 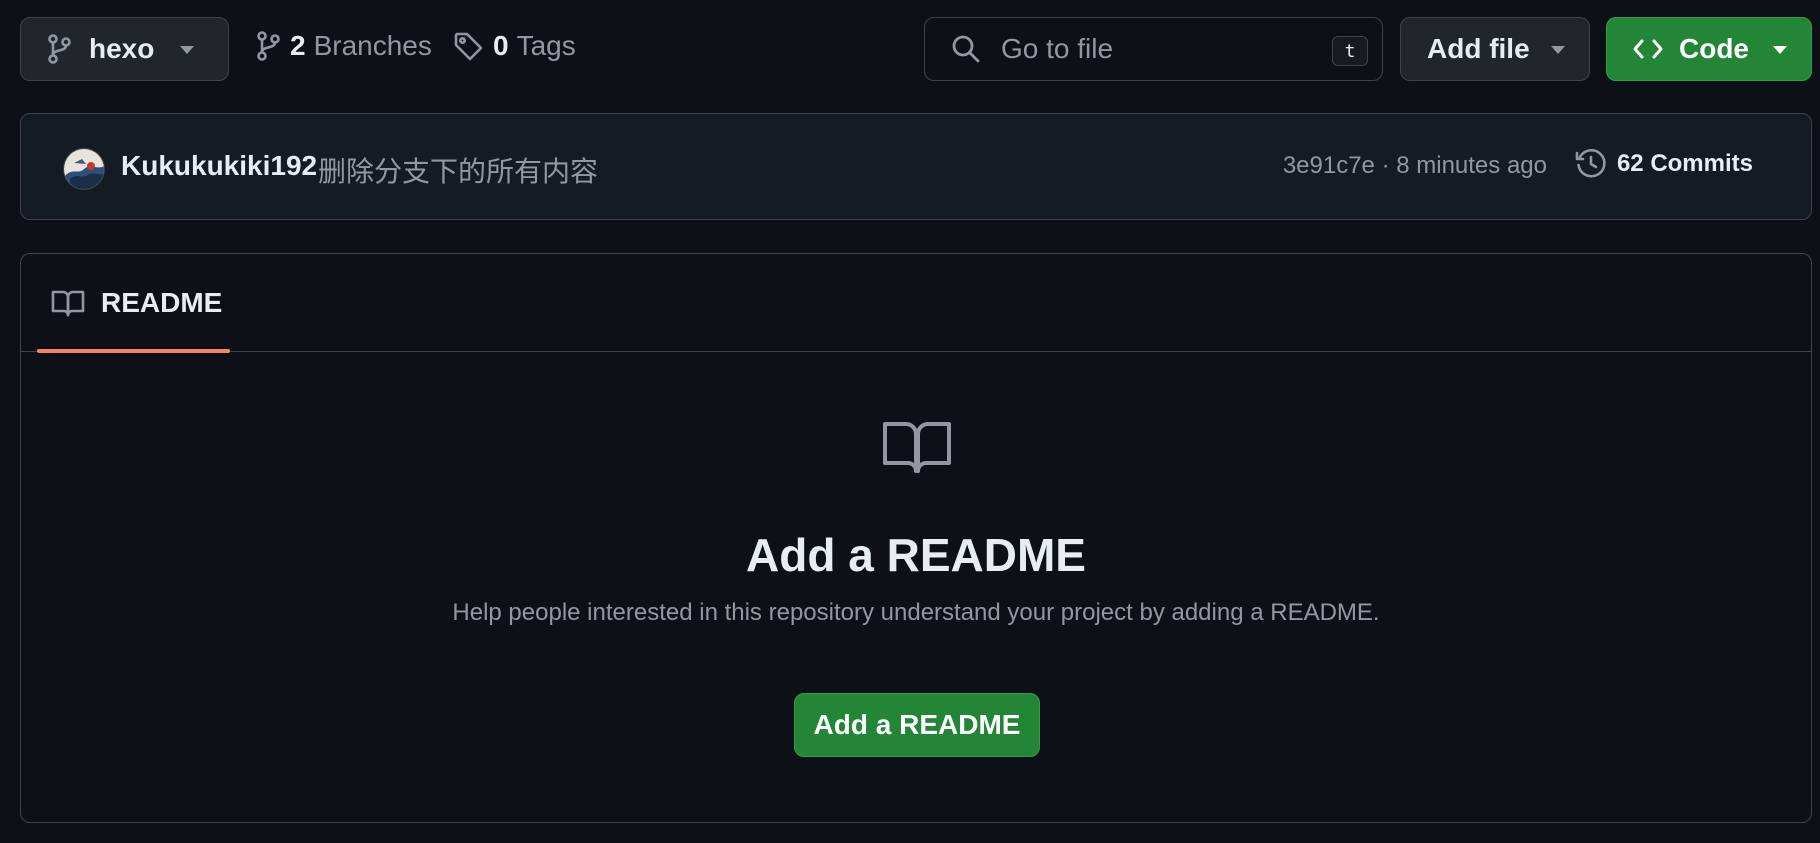 I want to click on tab-readme: README, so click(x=133, y=303).